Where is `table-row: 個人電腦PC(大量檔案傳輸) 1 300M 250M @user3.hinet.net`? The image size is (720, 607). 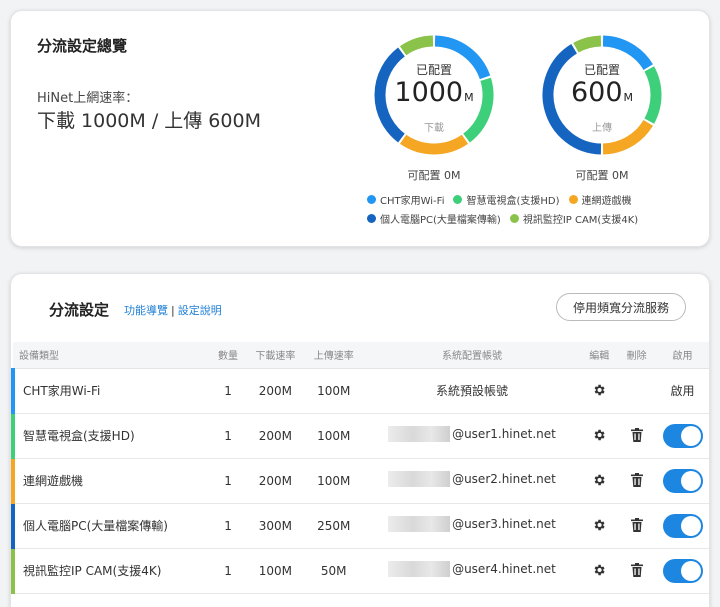 table-row: 個人電腦PC(大量檔案傳輸) 1 300M 250M @user3.hinet.net is located at coordinates (360, 526).